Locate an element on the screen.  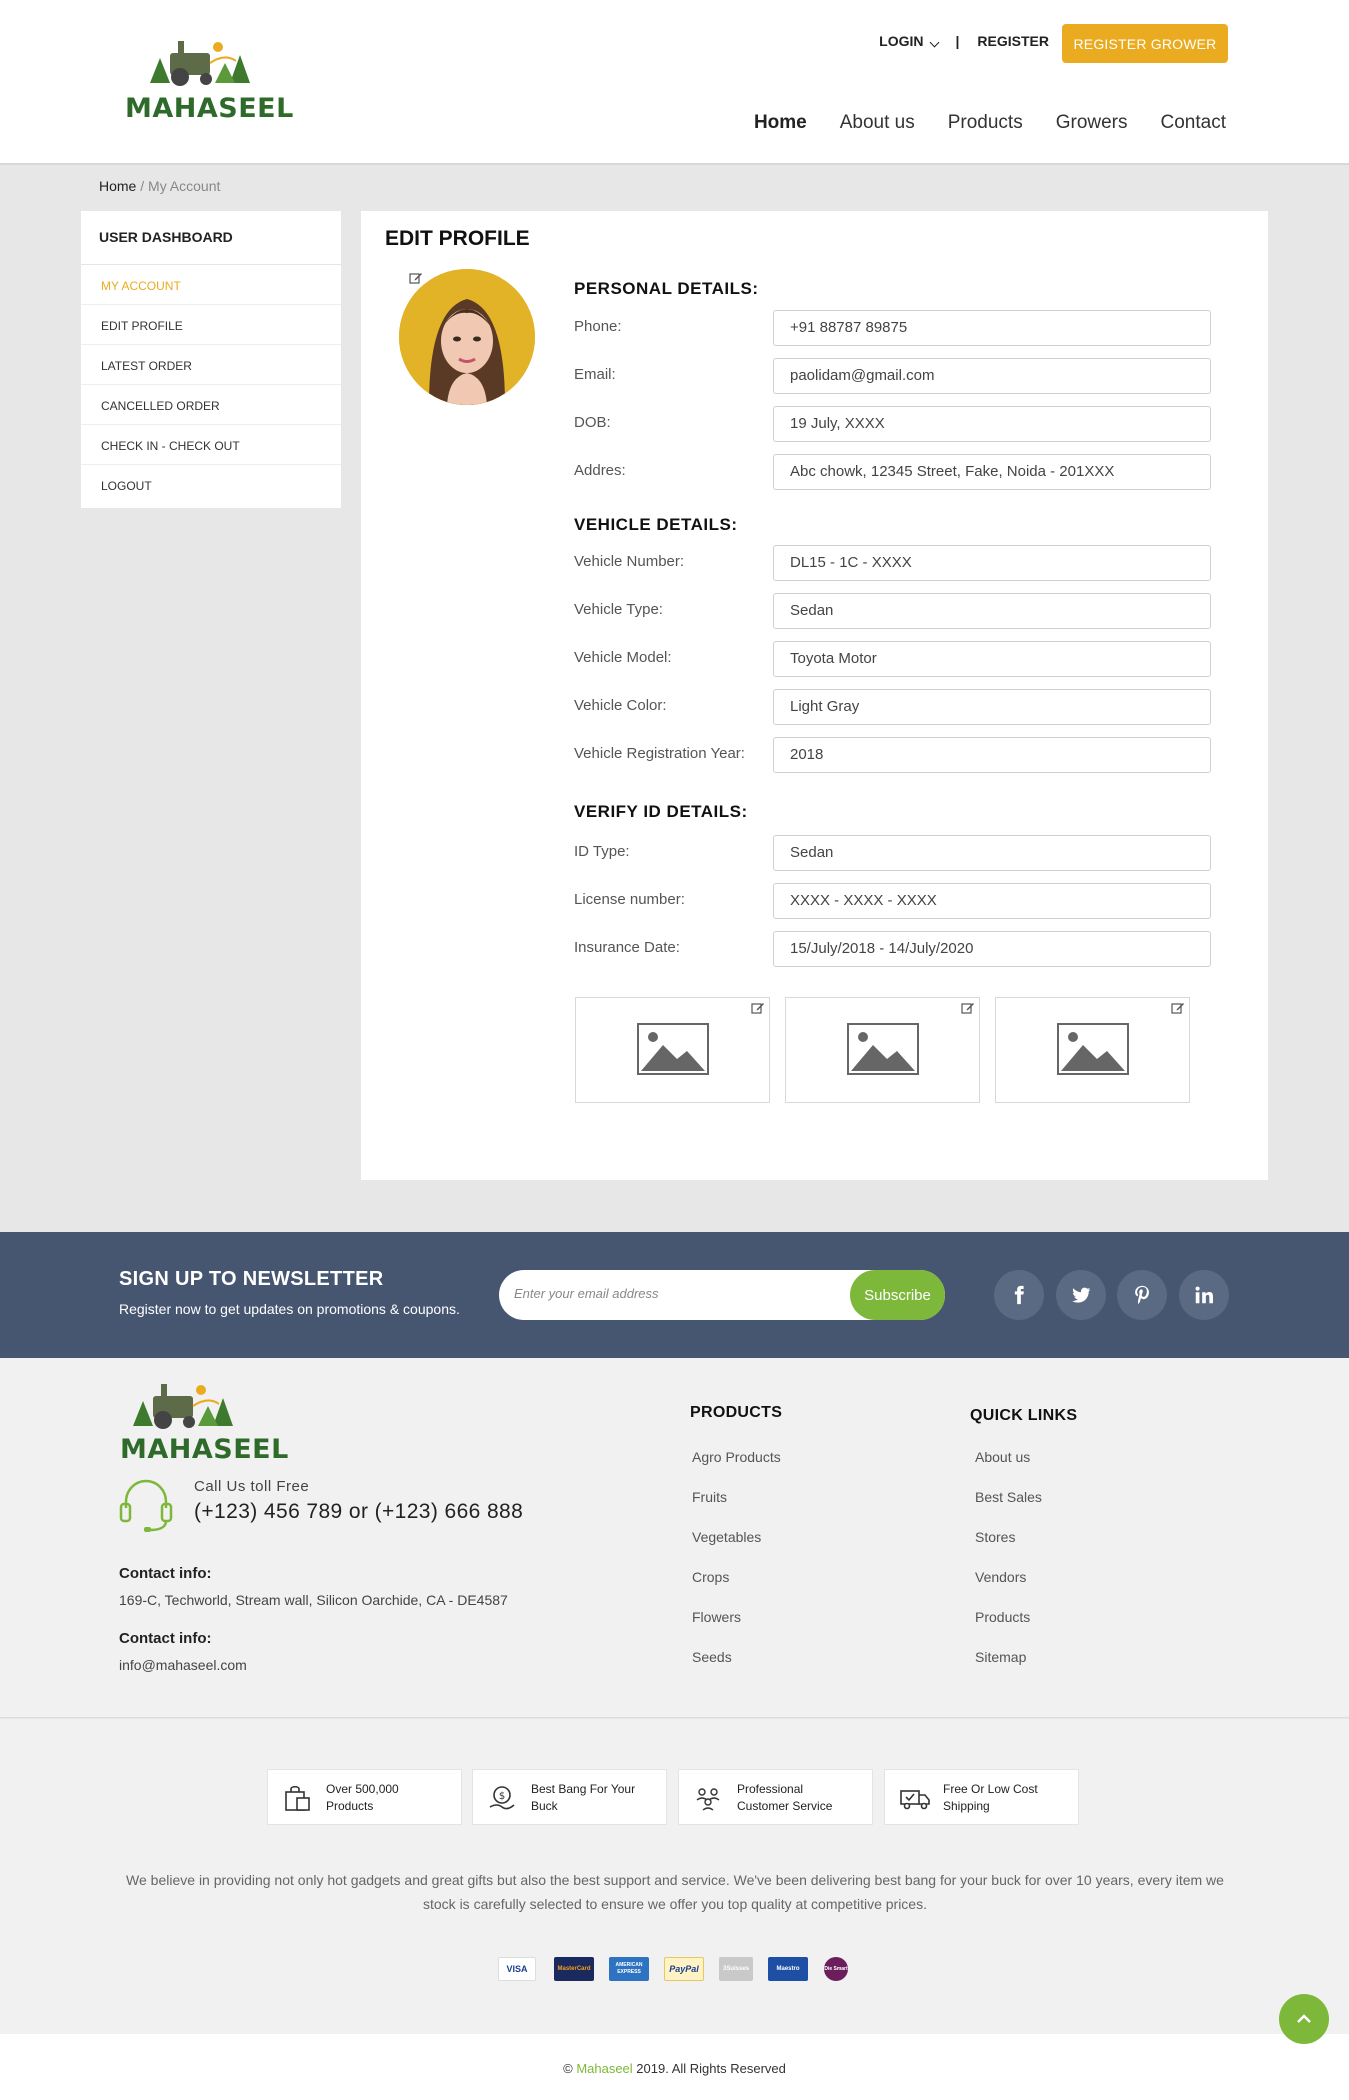
footer-link-vendors: Vendors is located at coordinates (1000, 1577).